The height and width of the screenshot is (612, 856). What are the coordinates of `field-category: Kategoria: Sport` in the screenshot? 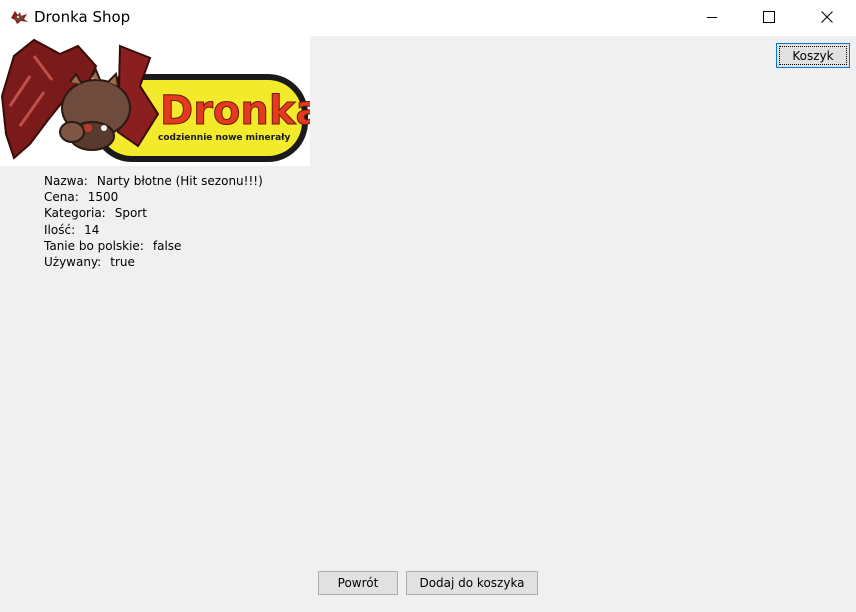 It's located at (153, 213).